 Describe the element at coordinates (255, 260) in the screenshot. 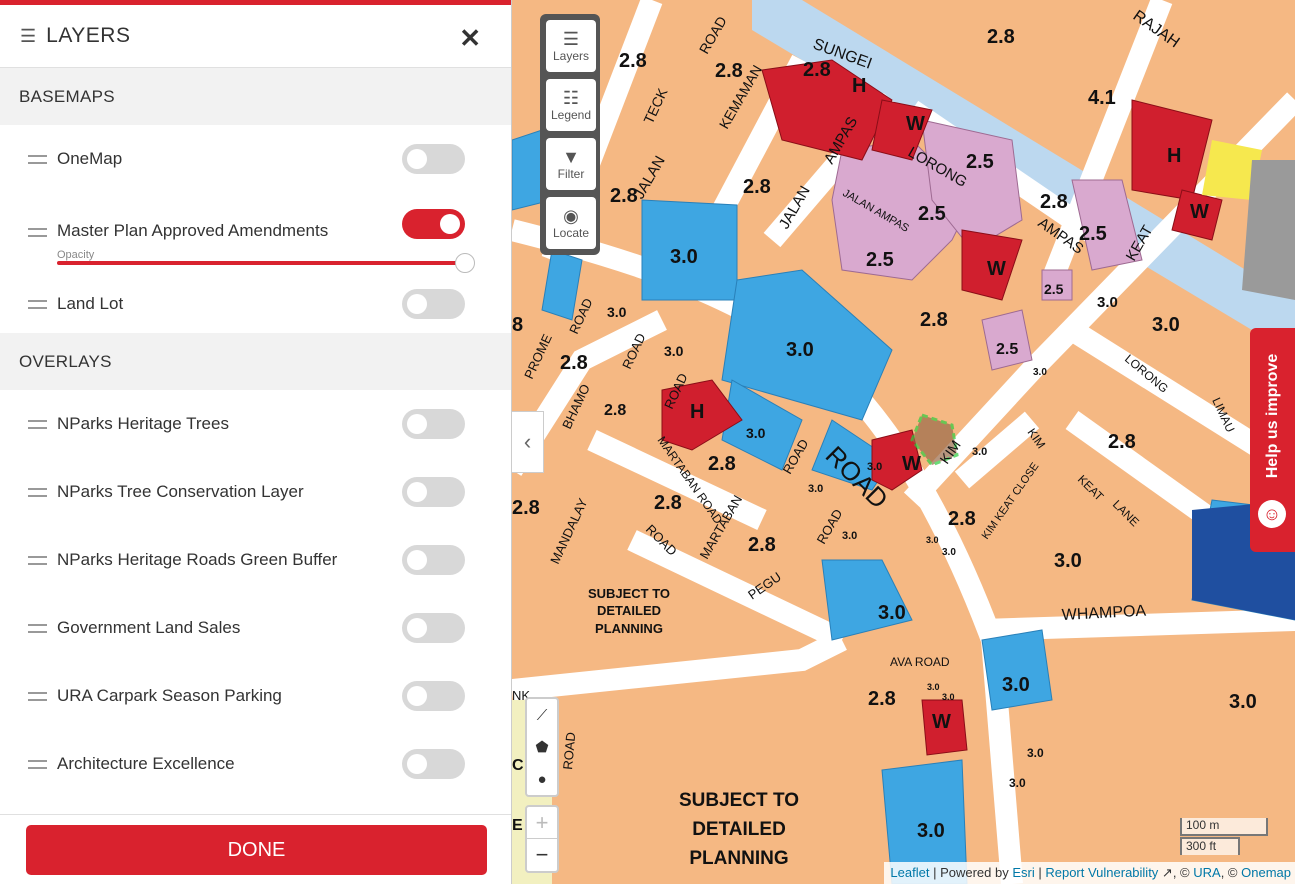

I see `opacity-control: Opacity` at that location.